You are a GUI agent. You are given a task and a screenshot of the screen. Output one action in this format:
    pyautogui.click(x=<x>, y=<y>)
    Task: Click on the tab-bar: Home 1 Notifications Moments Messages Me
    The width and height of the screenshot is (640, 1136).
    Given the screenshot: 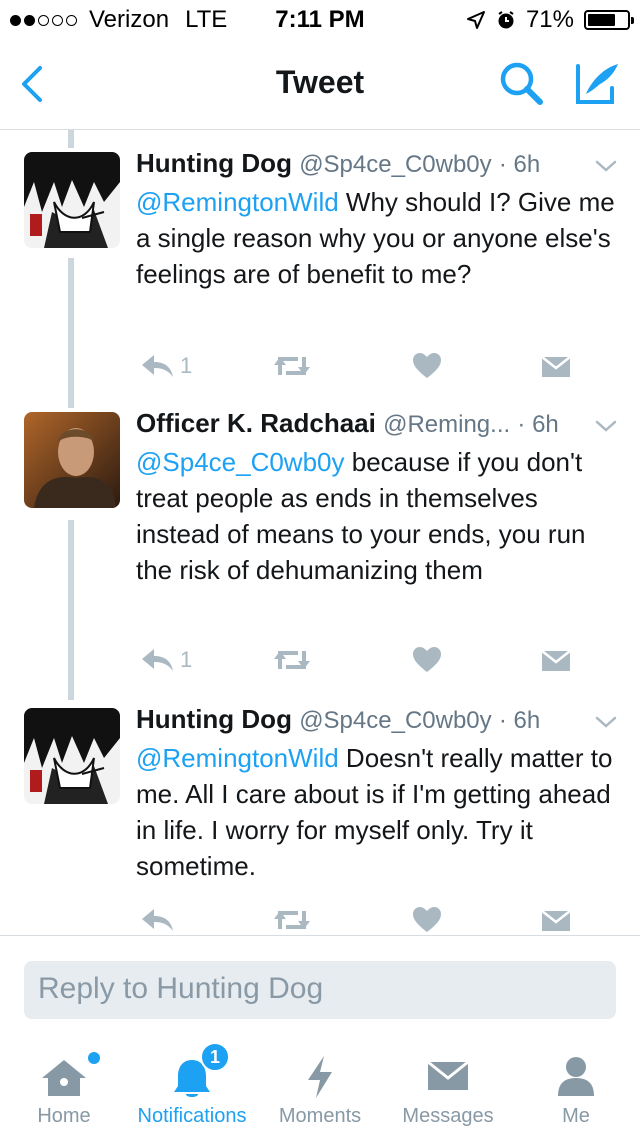 What is the action you would take?
    pyautogui.click(x=320, y=1087)
    